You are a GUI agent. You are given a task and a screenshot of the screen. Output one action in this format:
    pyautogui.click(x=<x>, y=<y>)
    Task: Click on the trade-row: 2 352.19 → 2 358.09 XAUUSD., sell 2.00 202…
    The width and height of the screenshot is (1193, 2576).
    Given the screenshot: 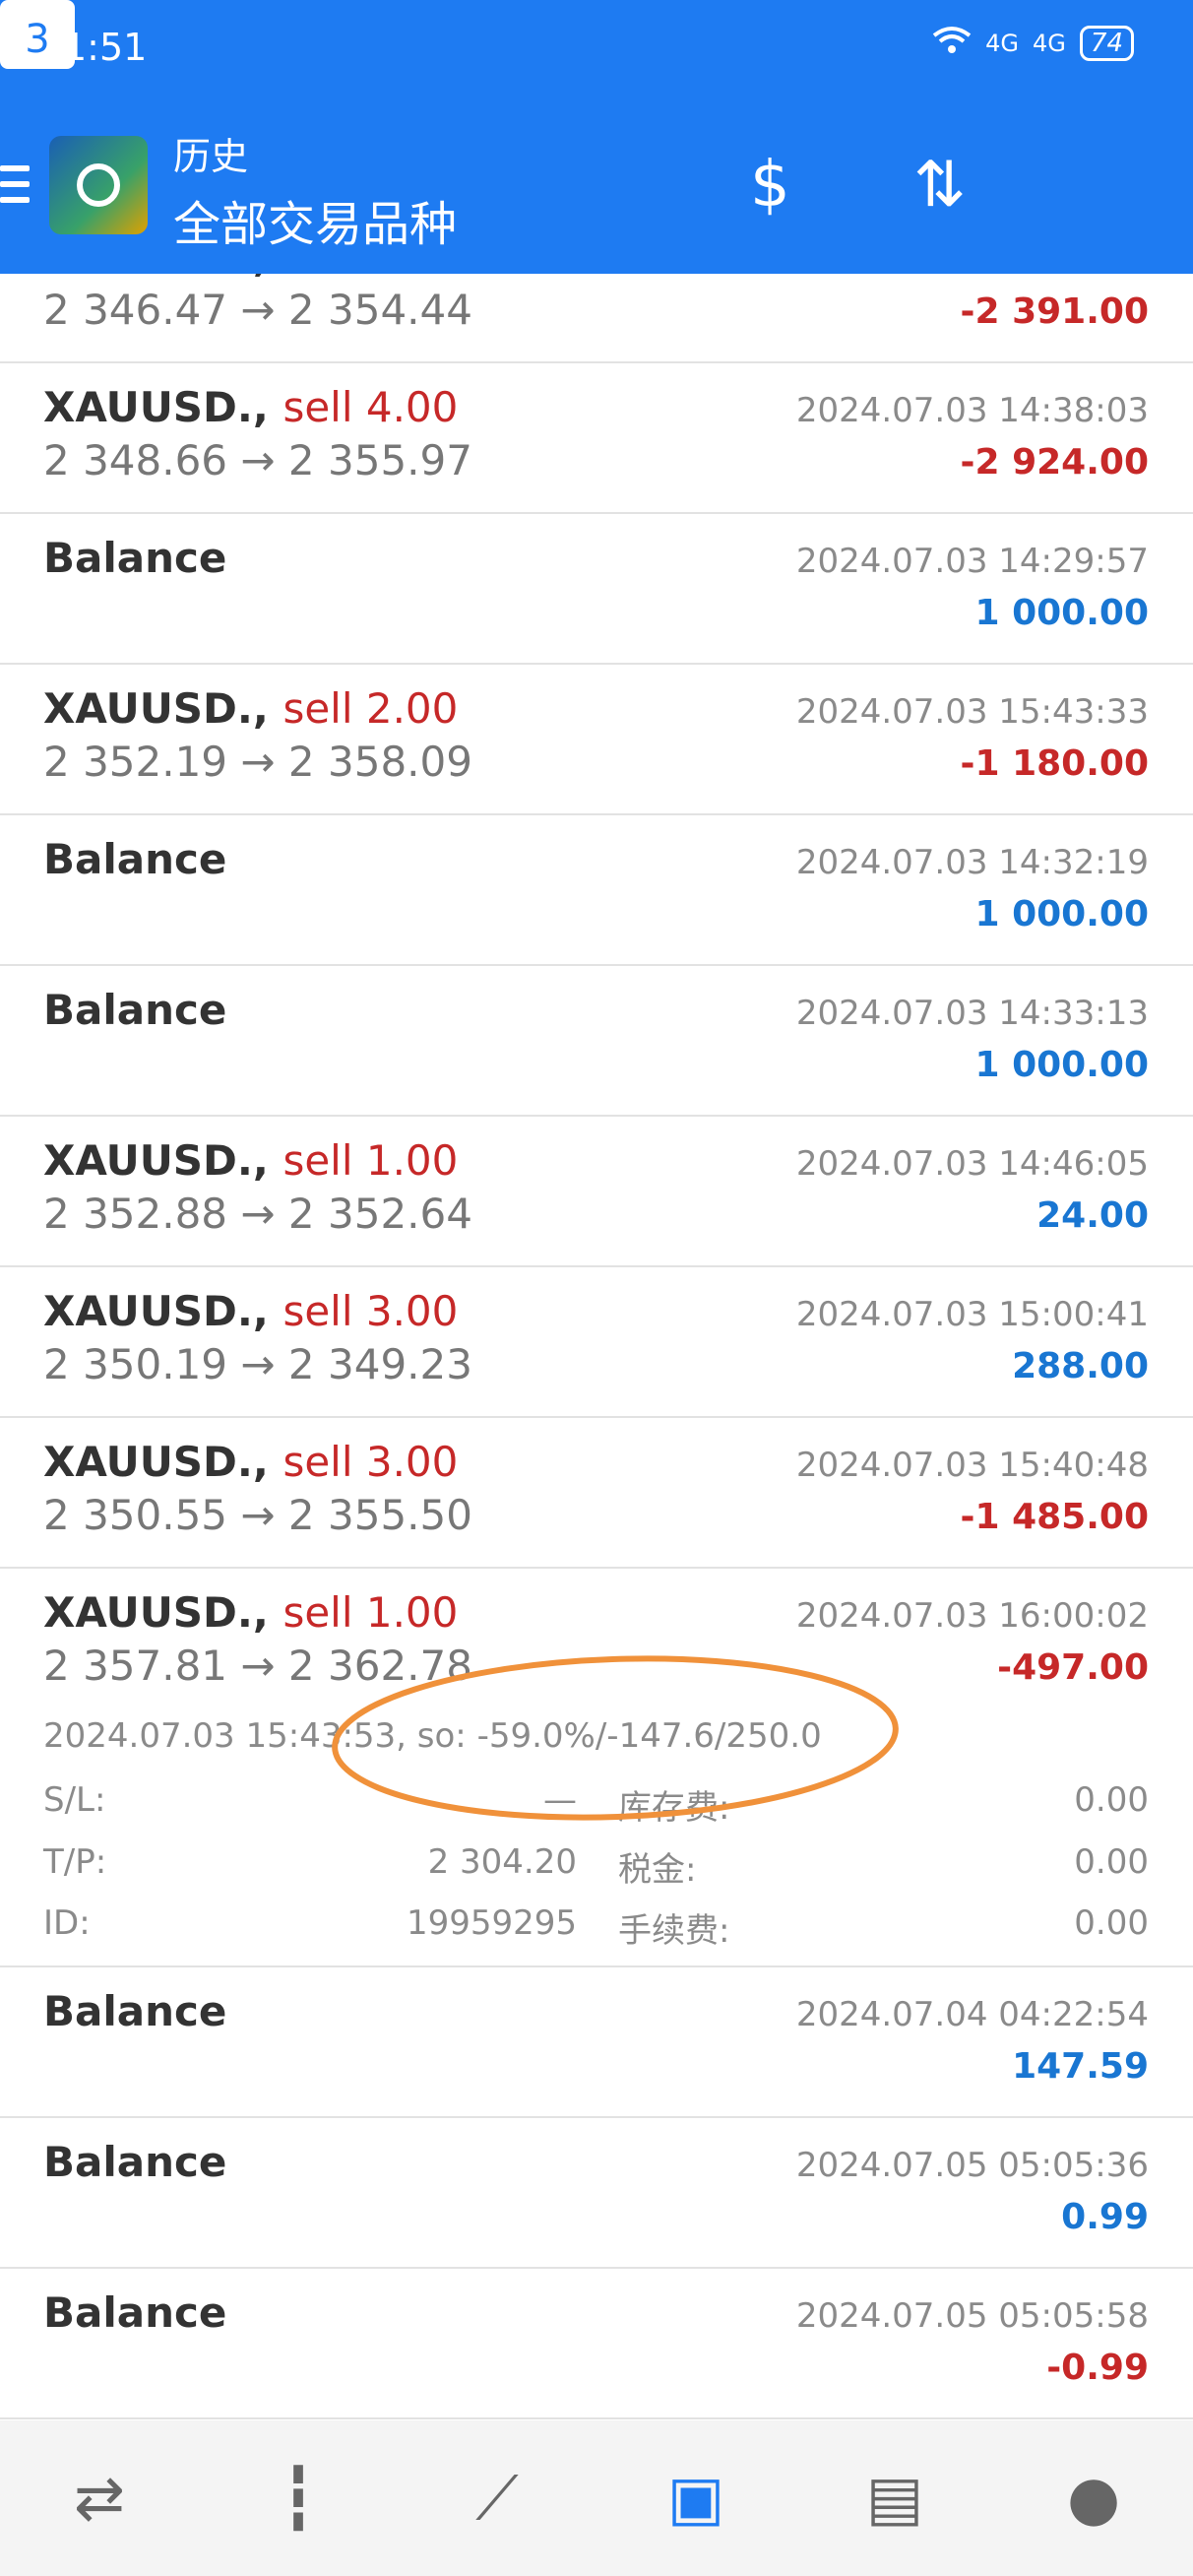 What is the action you would take?
    pyautogui.click(x=596, y=740)
    